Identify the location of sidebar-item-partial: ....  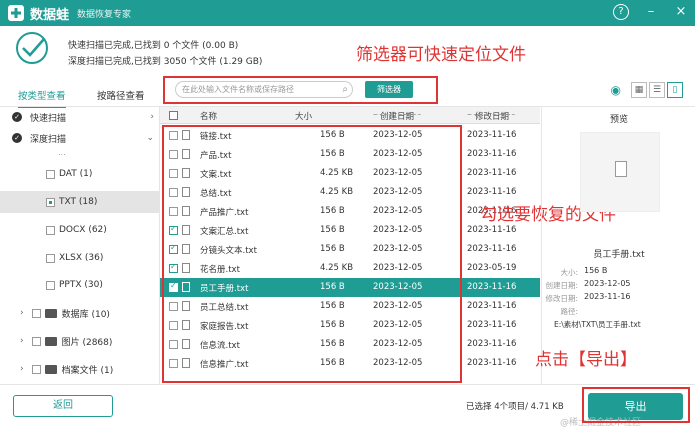
(79, 152).